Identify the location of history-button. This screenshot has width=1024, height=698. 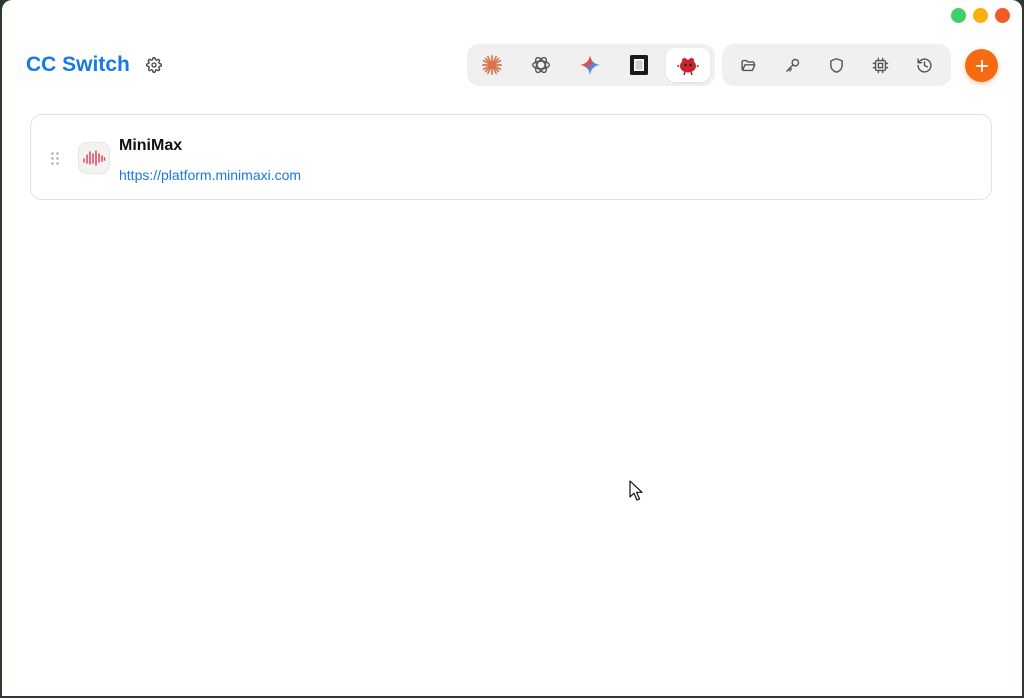
(925, 65).